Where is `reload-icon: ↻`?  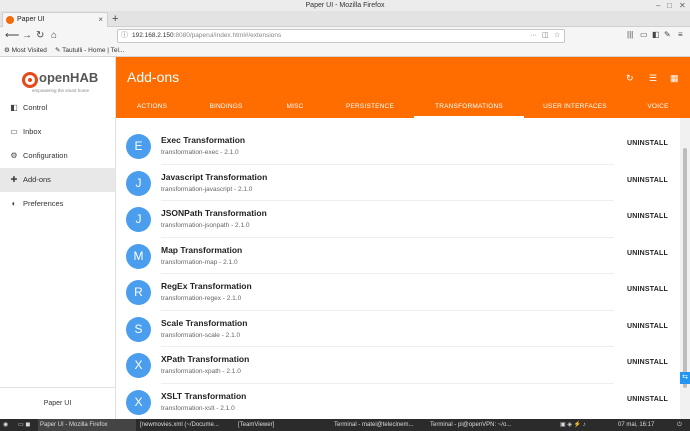 reload-icon: ↻ is located at coordinates (40, 36).